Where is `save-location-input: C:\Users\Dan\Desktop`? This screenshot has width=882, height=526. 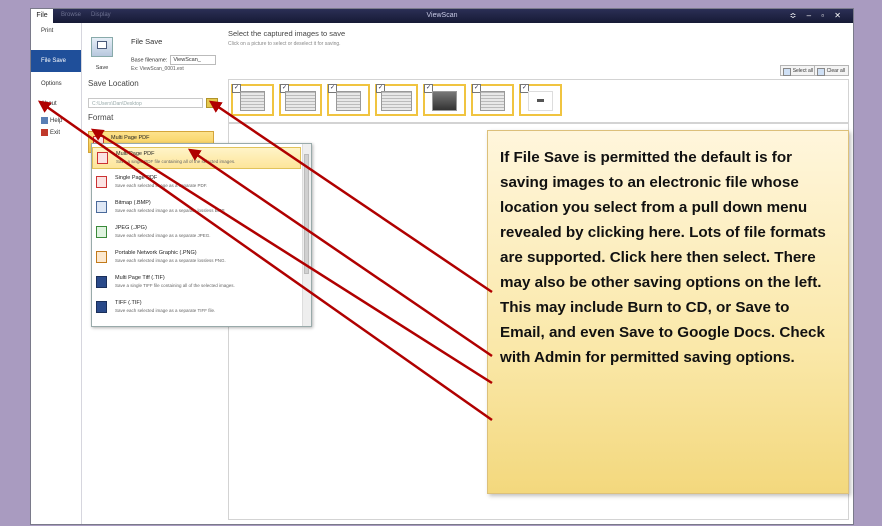 save-location-input: C:\Users\Dan\Desktop is located at coordinates (145, 103).